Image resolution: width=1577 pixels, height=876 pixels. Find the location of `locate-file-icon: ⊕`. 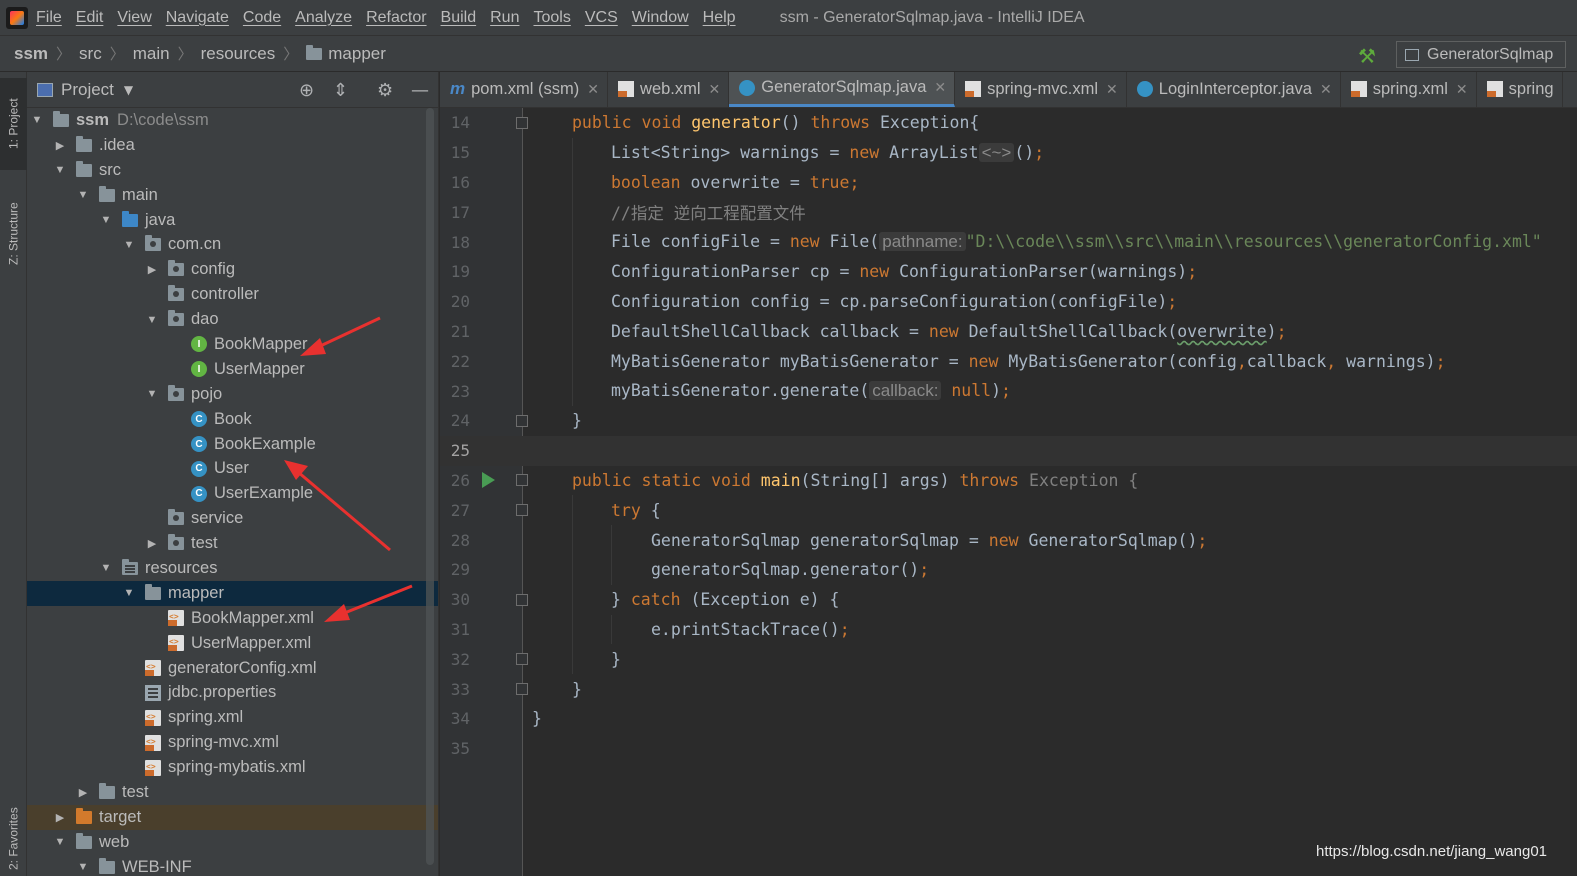

locate-file-icon: ⊕ is located at coordinates (306, 90).